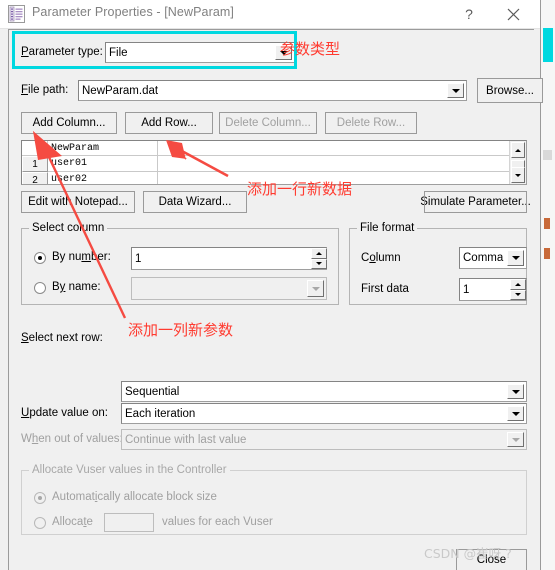  What do you see at coordinates (76, 287) in the screenshot?
I see `by-name-label: By name:` at bounding box center [76, 287].